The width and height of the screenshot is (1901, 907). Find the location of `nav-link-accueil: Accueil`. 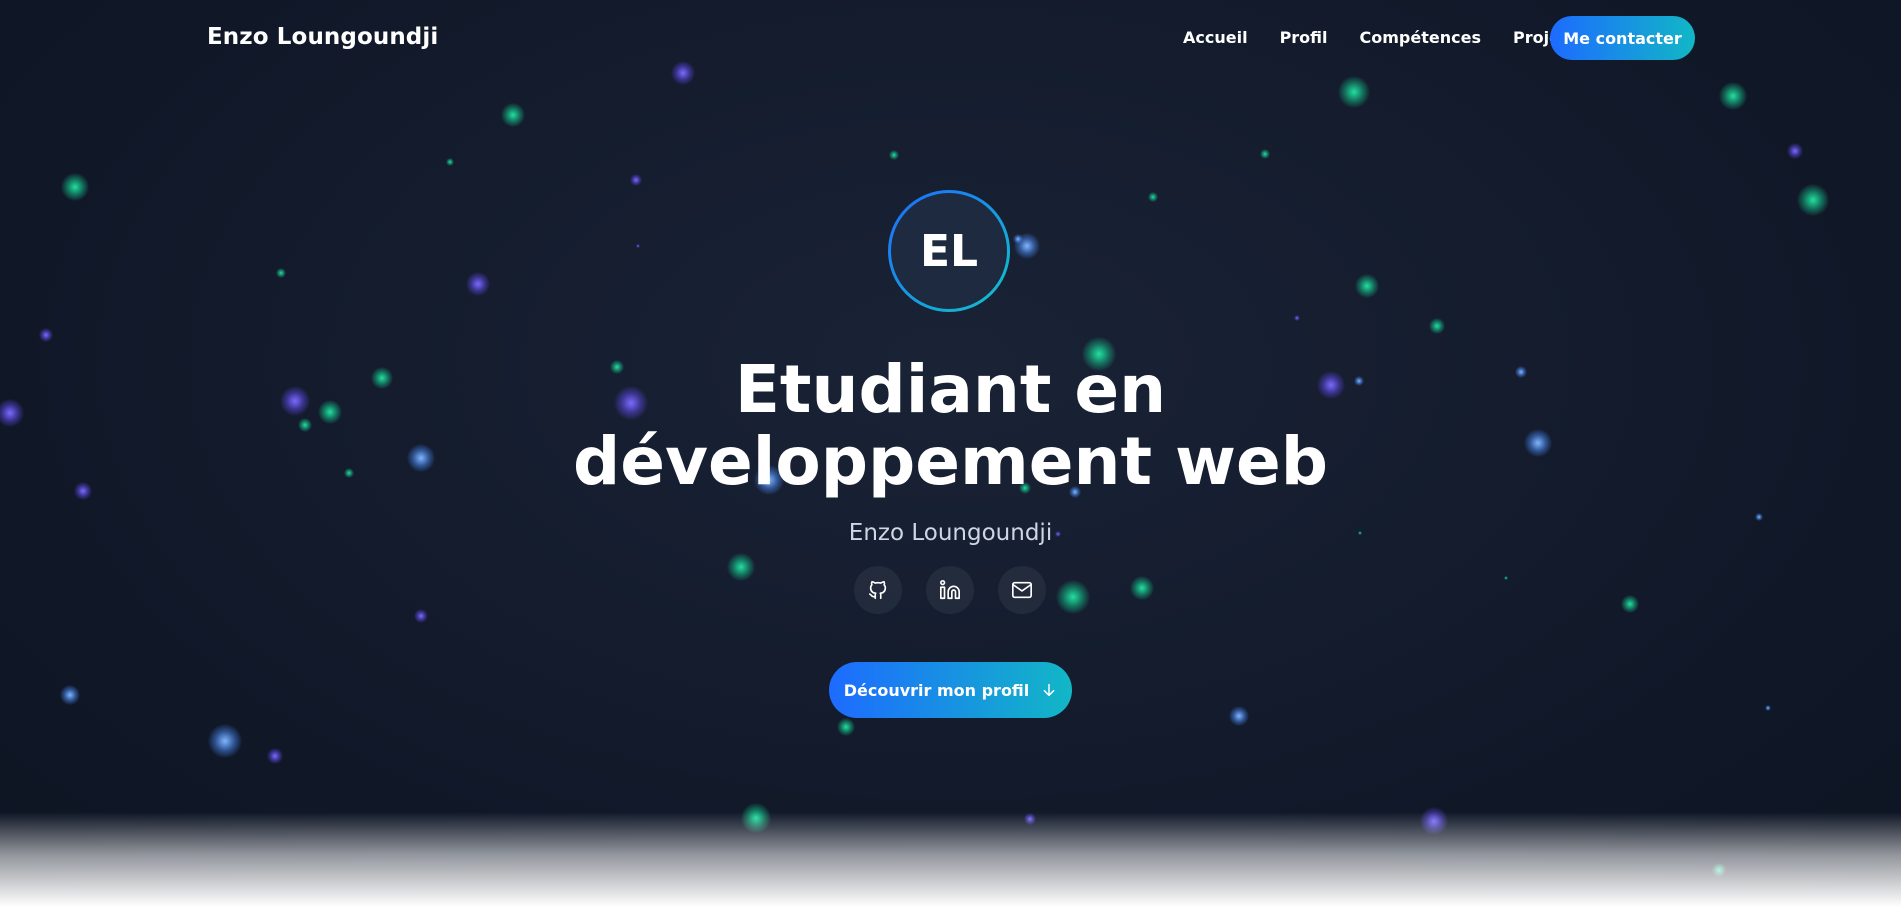

nav-link-accueil: Accueil is located at coordinates (1215, 37).